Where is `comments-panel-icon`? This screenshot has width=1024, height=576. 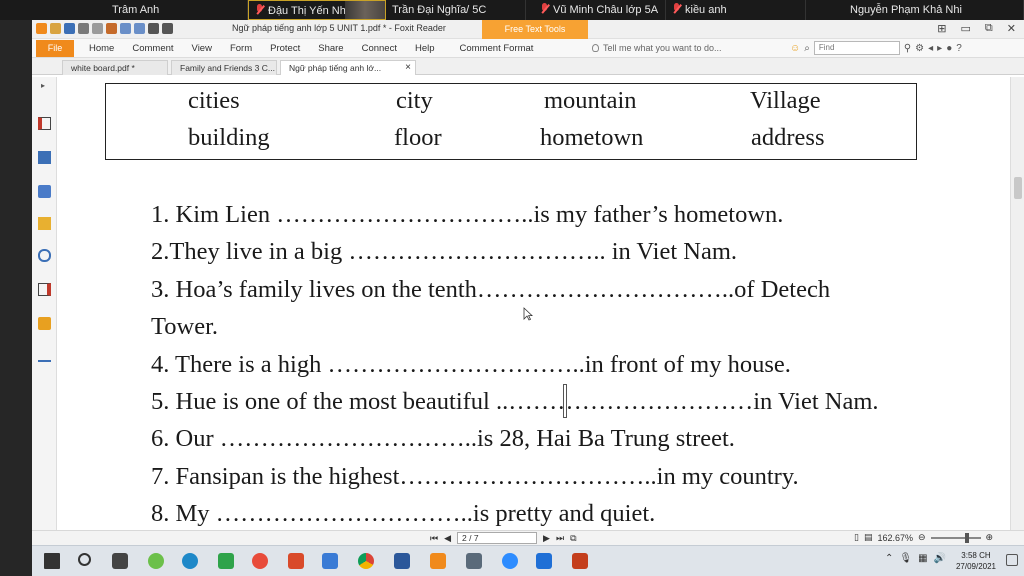
comments-panel-icon is located at coordinates (44, 223).